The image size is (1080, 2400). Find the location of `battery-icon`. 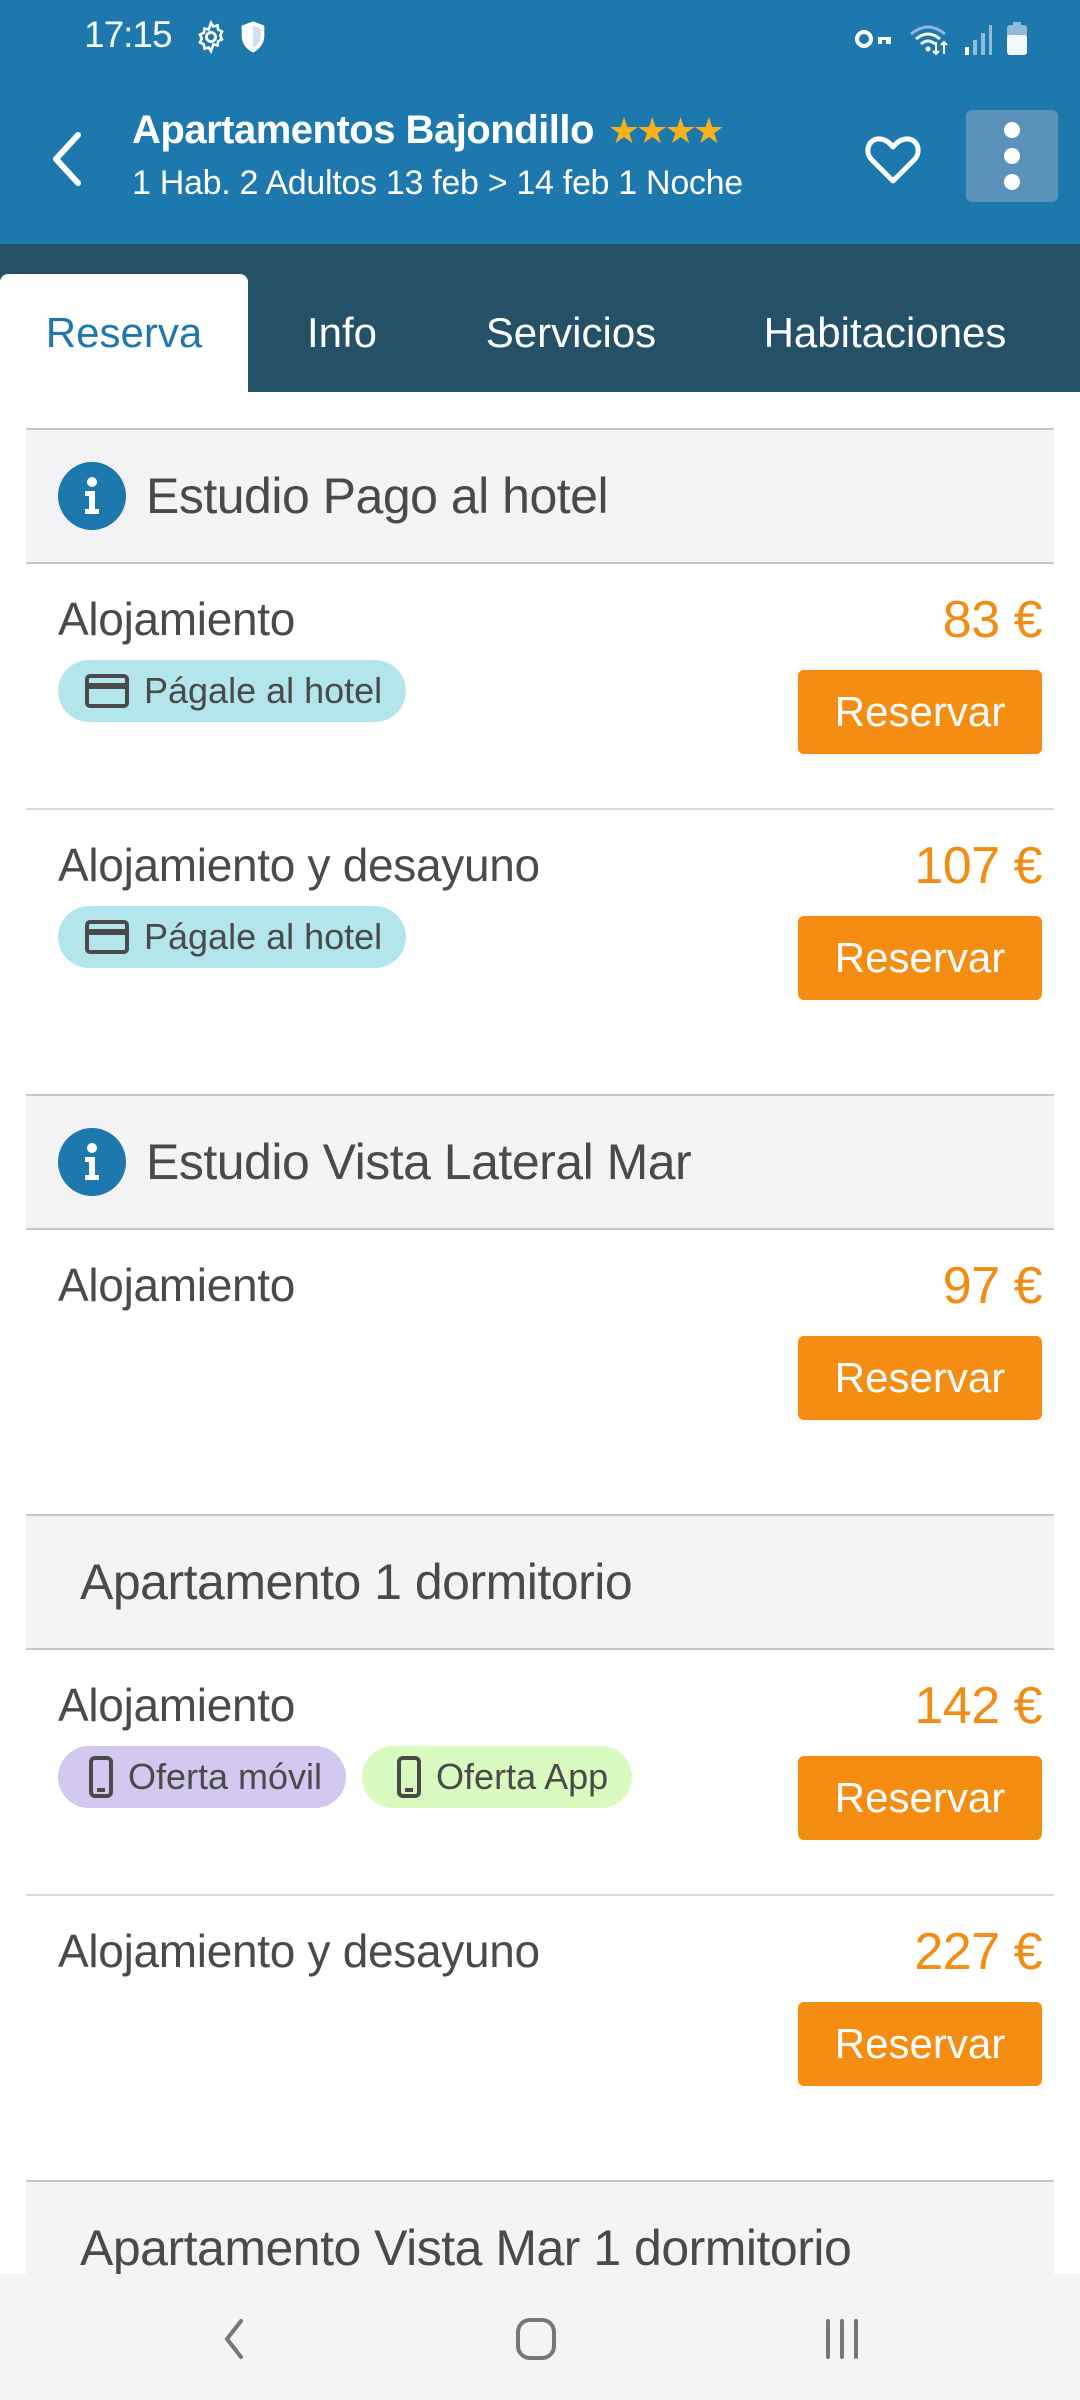

battery-icon is located at coordinates (1017, 41).